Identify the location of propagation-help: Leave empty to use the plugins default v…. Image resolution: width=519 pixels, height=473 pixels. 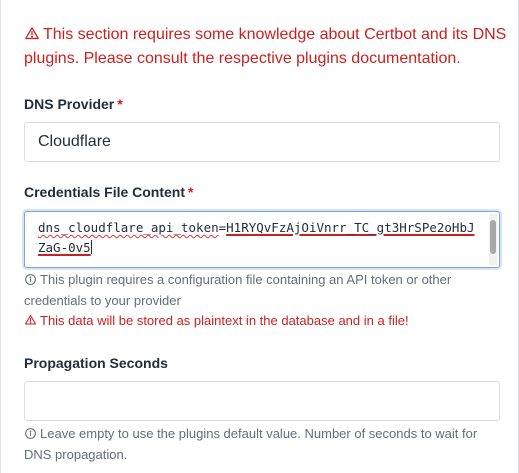
(264, 444).